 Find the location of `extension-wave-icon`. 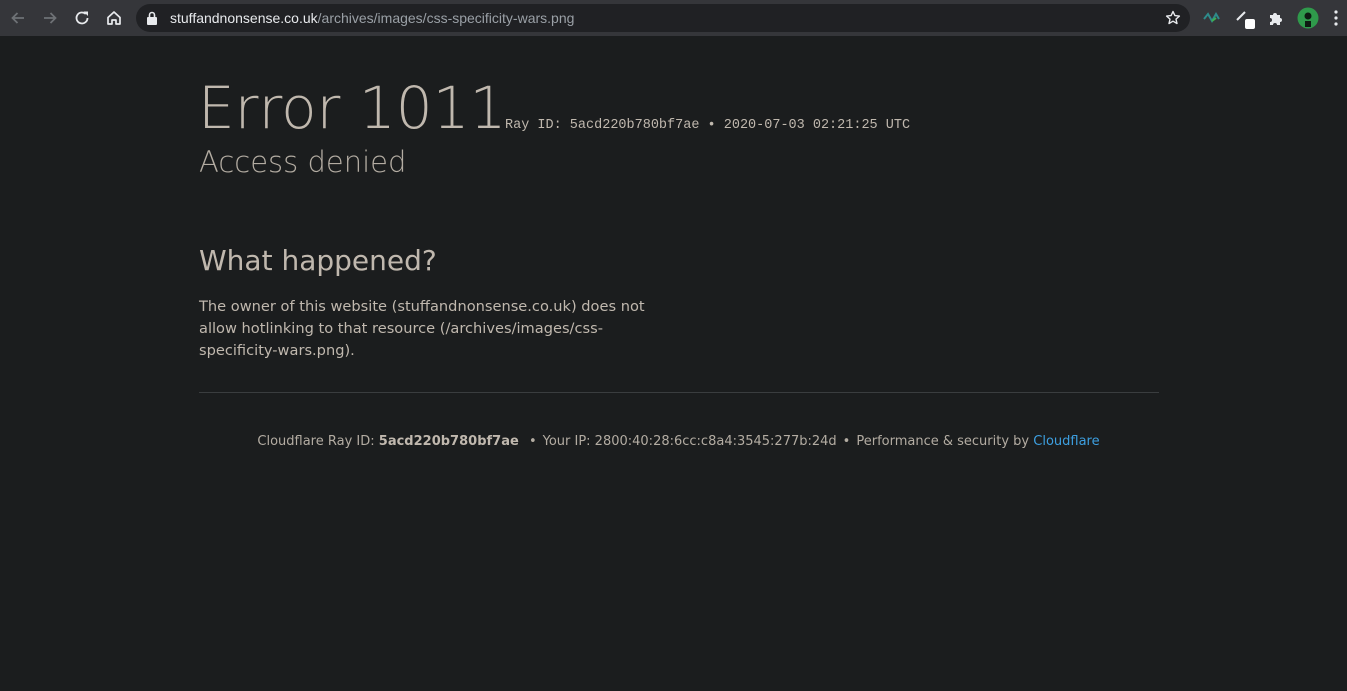

extension-wave-icon is located at coordinates (1211, 18).